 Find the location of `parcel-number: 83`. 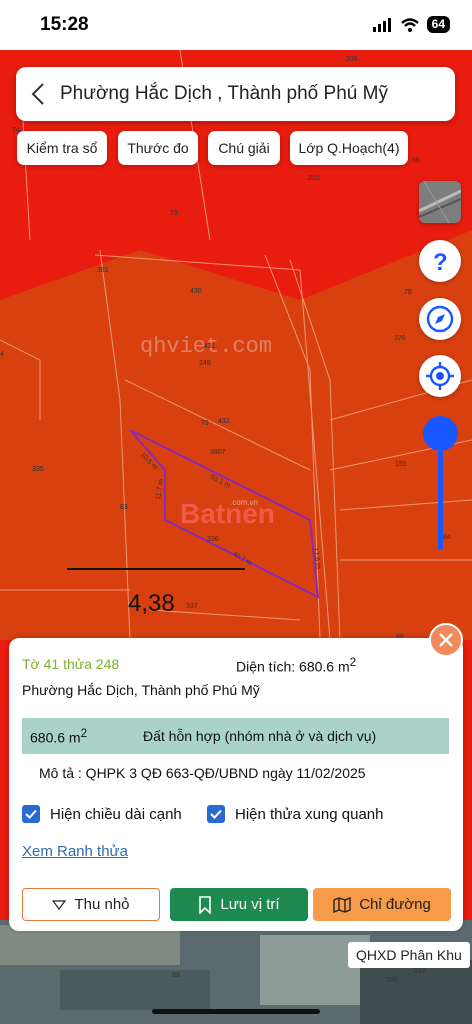

parcel-number: 83 is located at coordinates (124, 507).